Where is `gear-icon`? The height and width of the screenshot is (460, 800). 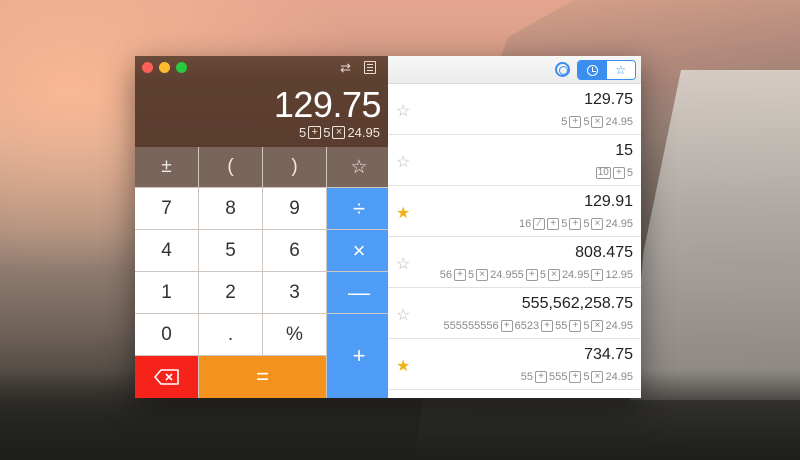
gear-icon is located at coordinates (562, 69).